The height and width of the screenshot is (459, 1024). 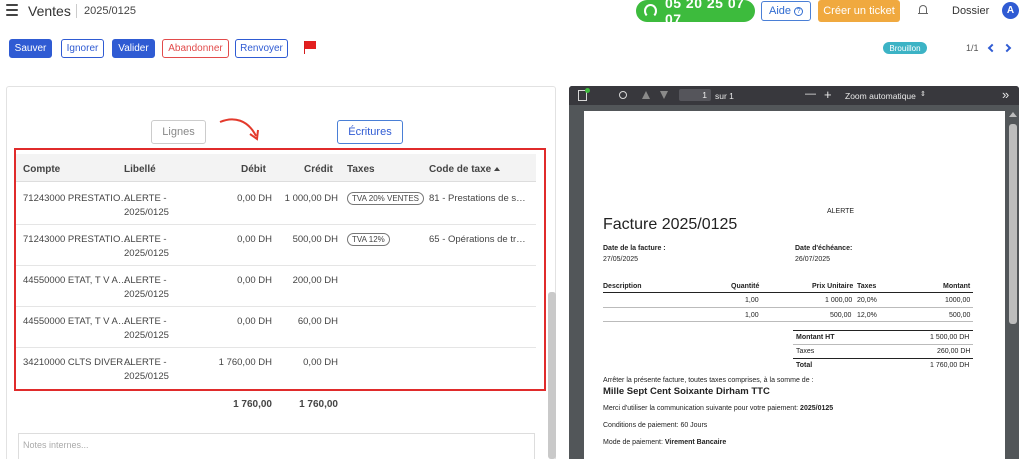 I want to click on due-date: 26/07/2025, so click(x=813, y=259).